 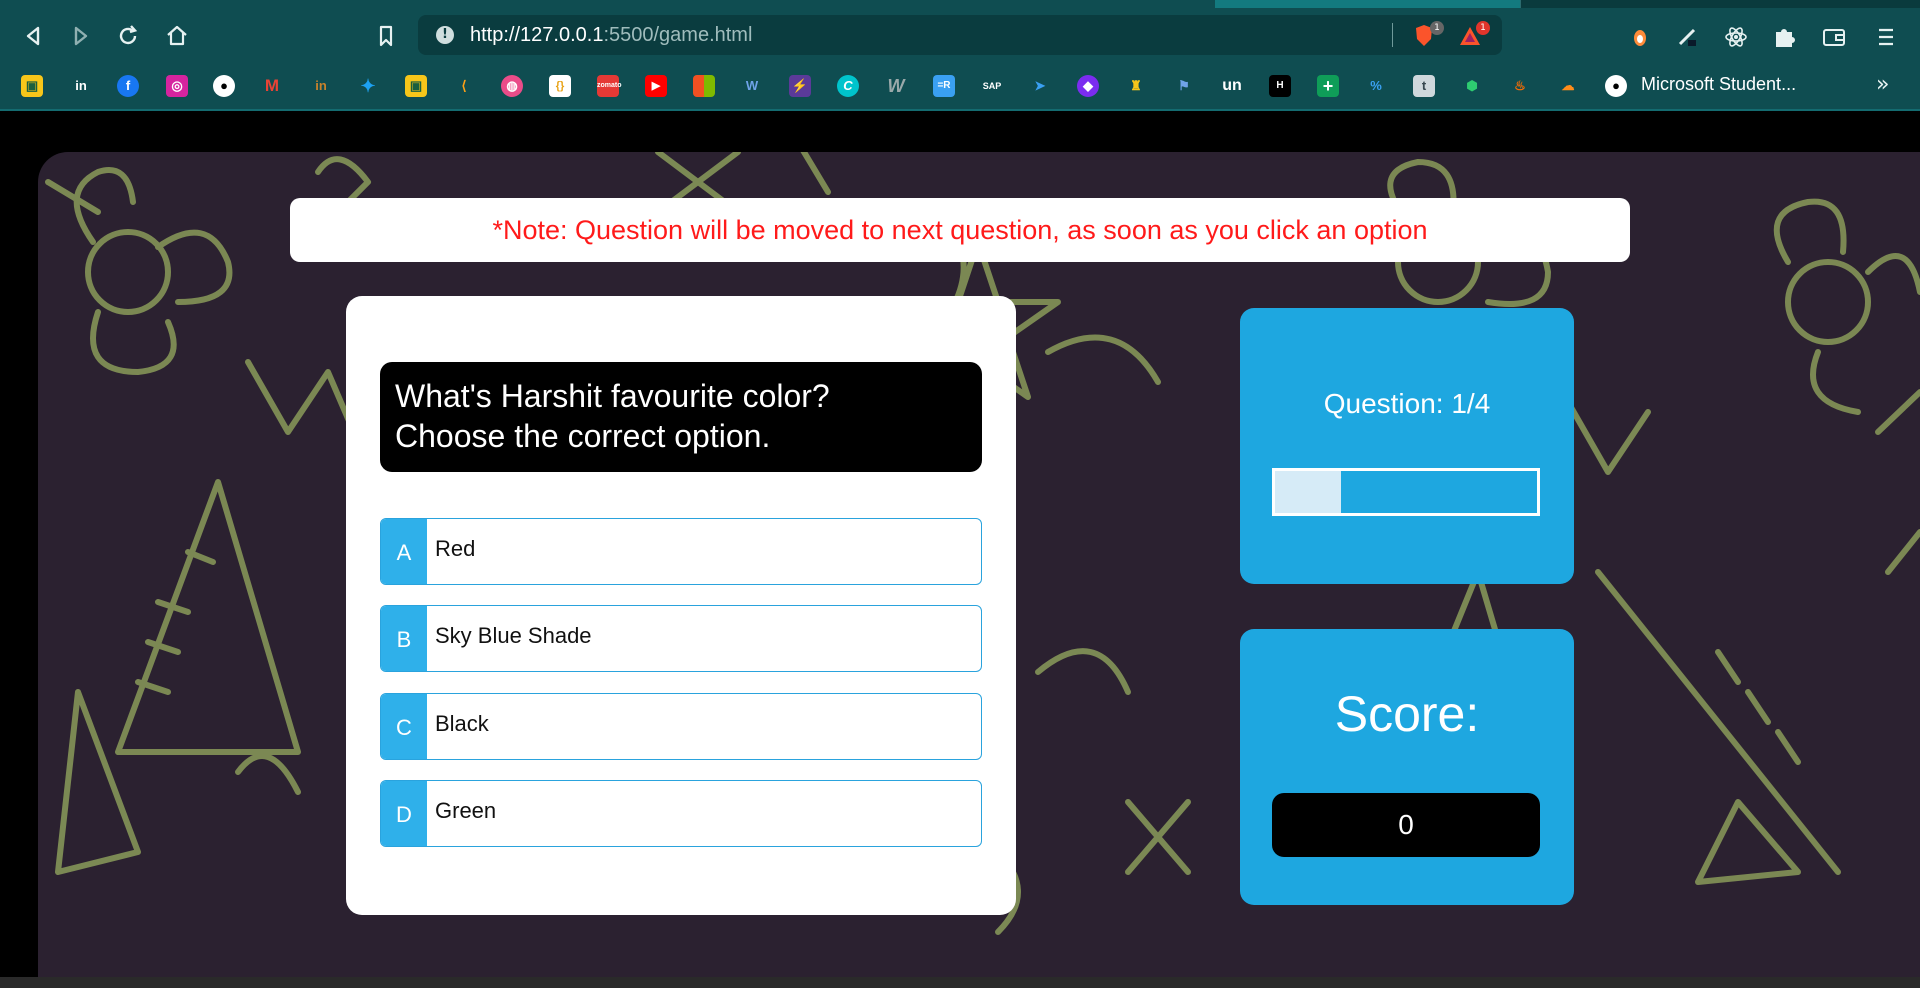 What do you see at coordinates (681, 551) in the screenshot?
I see `option-a: A Red` at bounding box center [681, 551].